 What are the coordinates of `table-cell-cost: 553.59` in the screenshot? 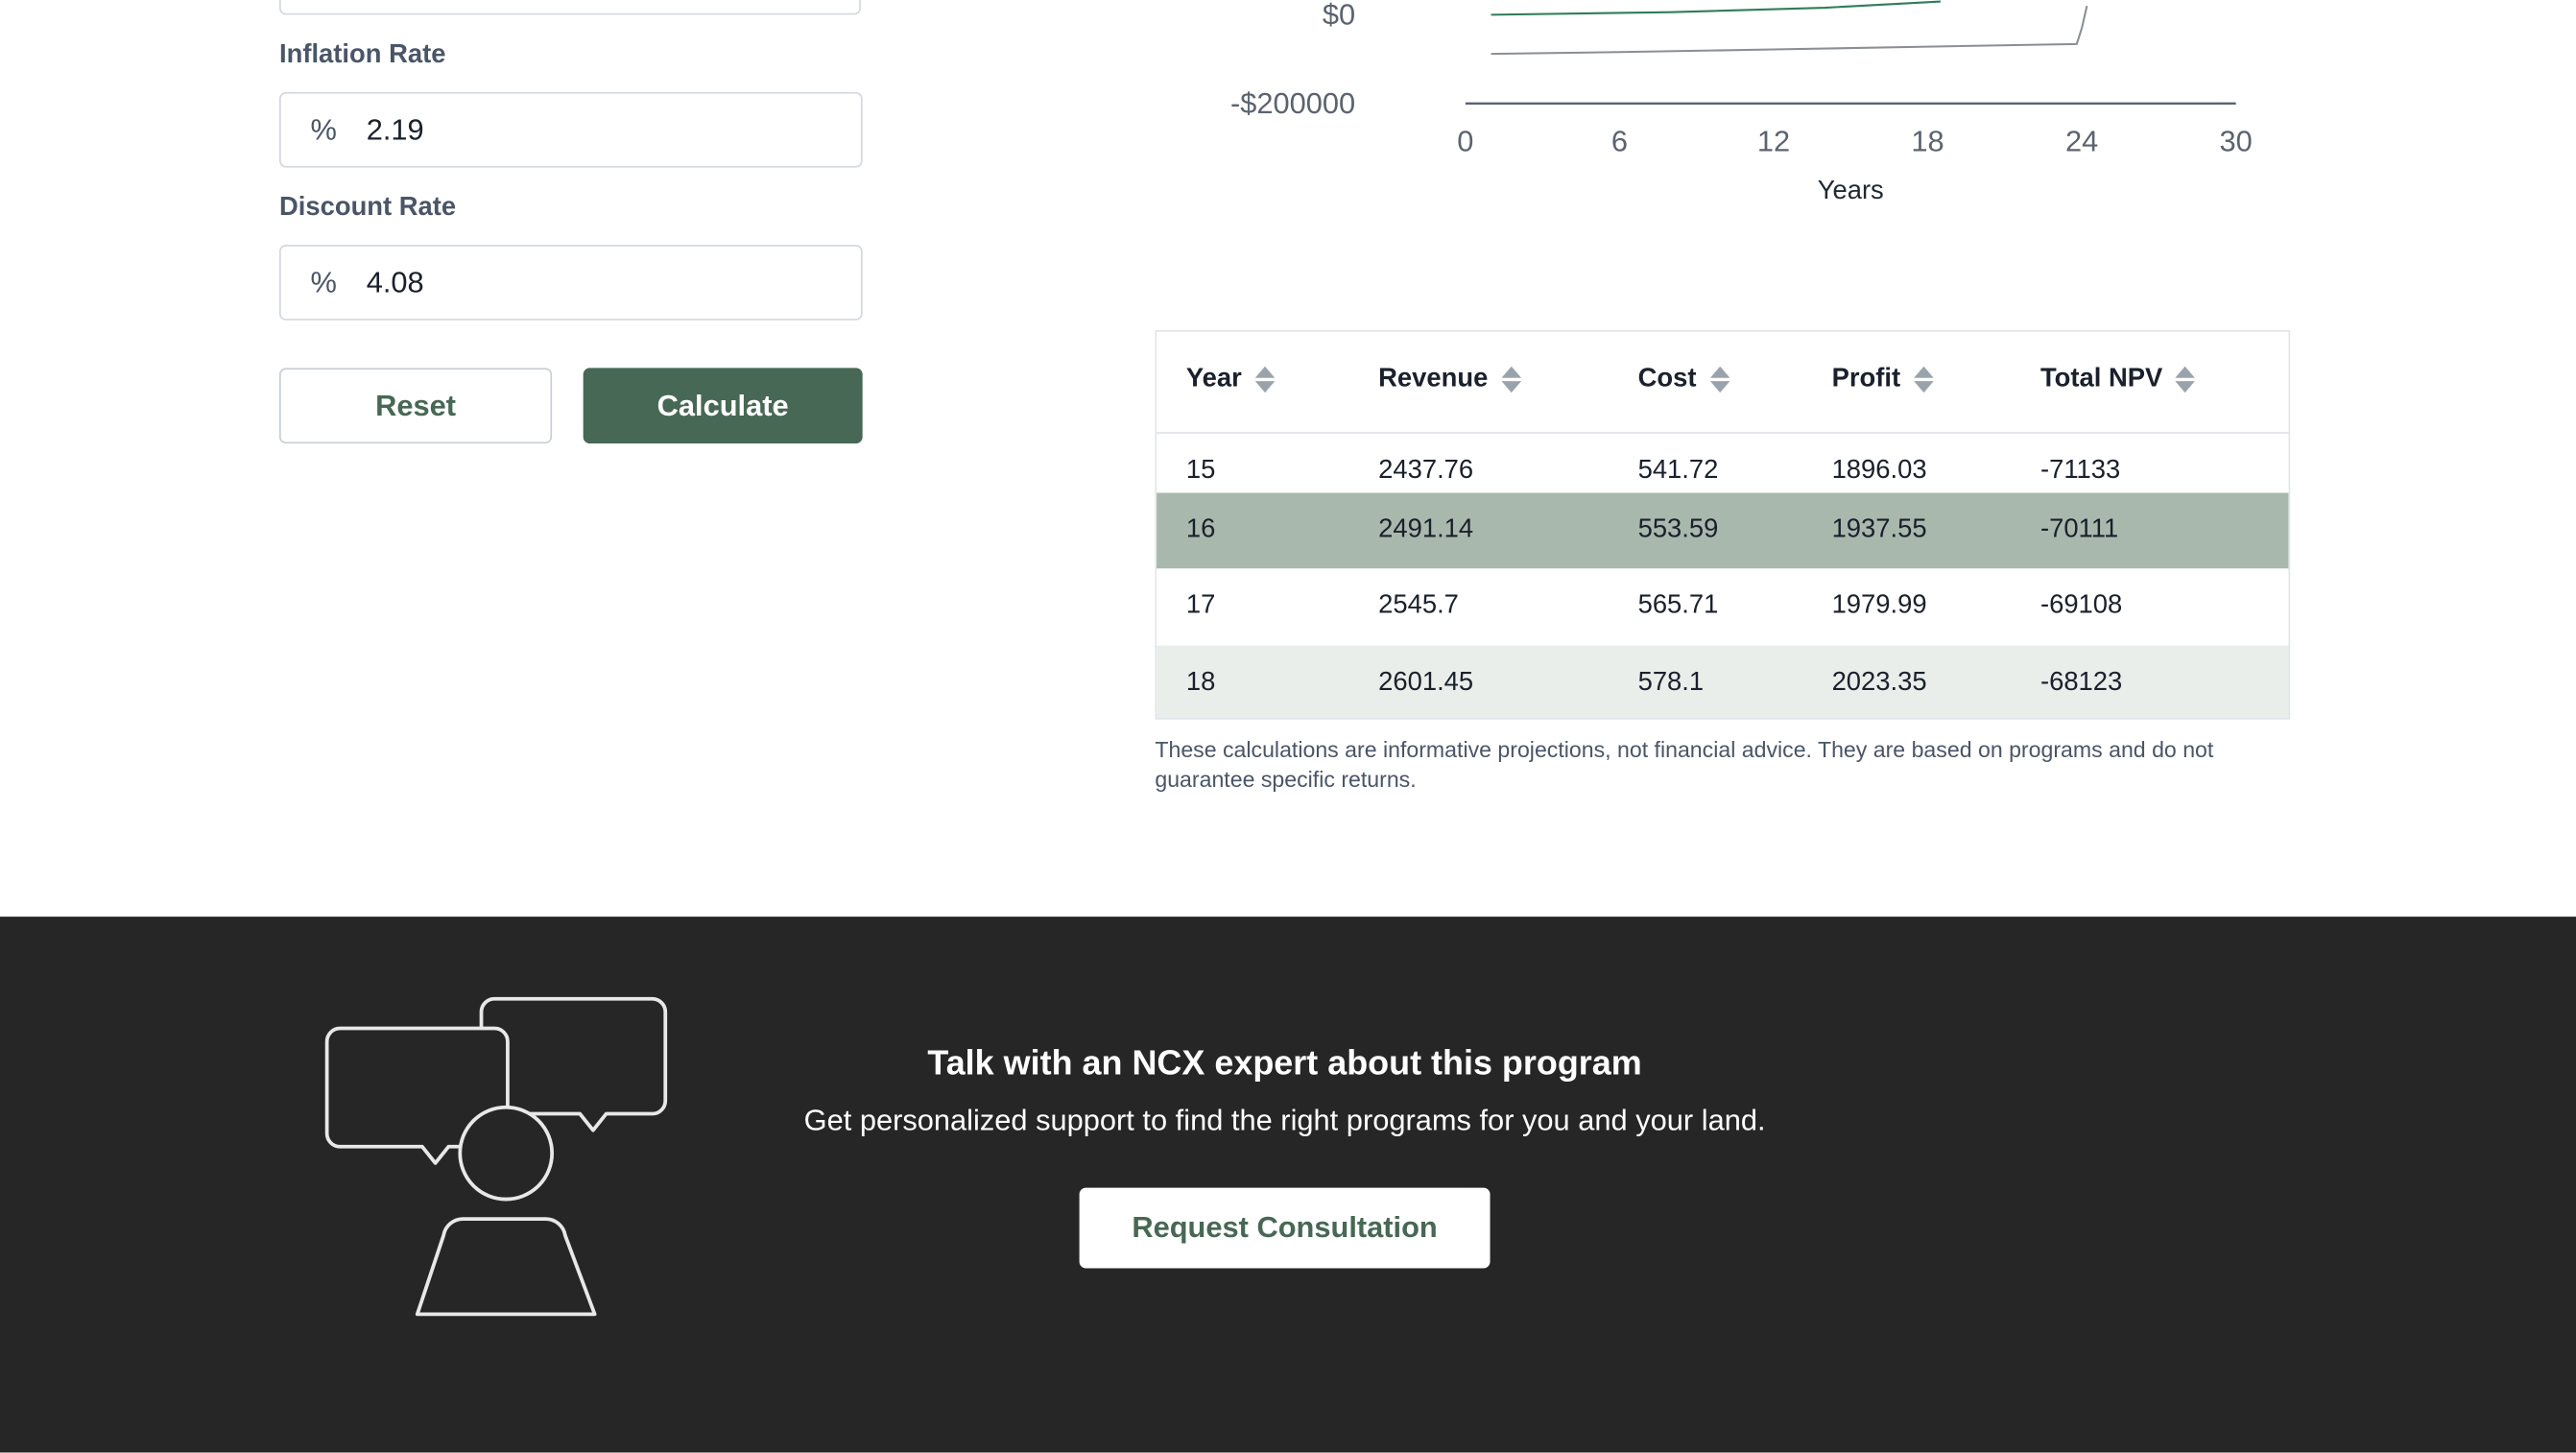 It's located at (1678, 529).